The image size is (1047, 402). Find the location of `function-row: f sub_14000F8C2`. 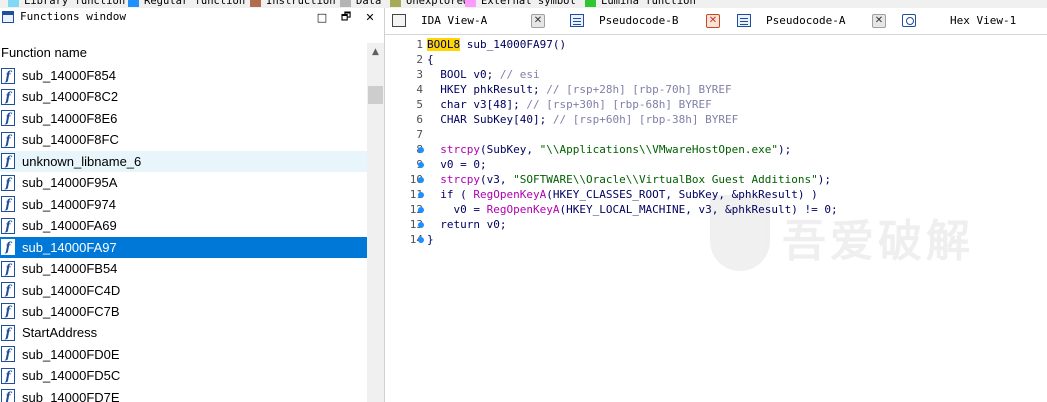

function-row: f sub_14000F8C2 is located at coordinates (183, 96).